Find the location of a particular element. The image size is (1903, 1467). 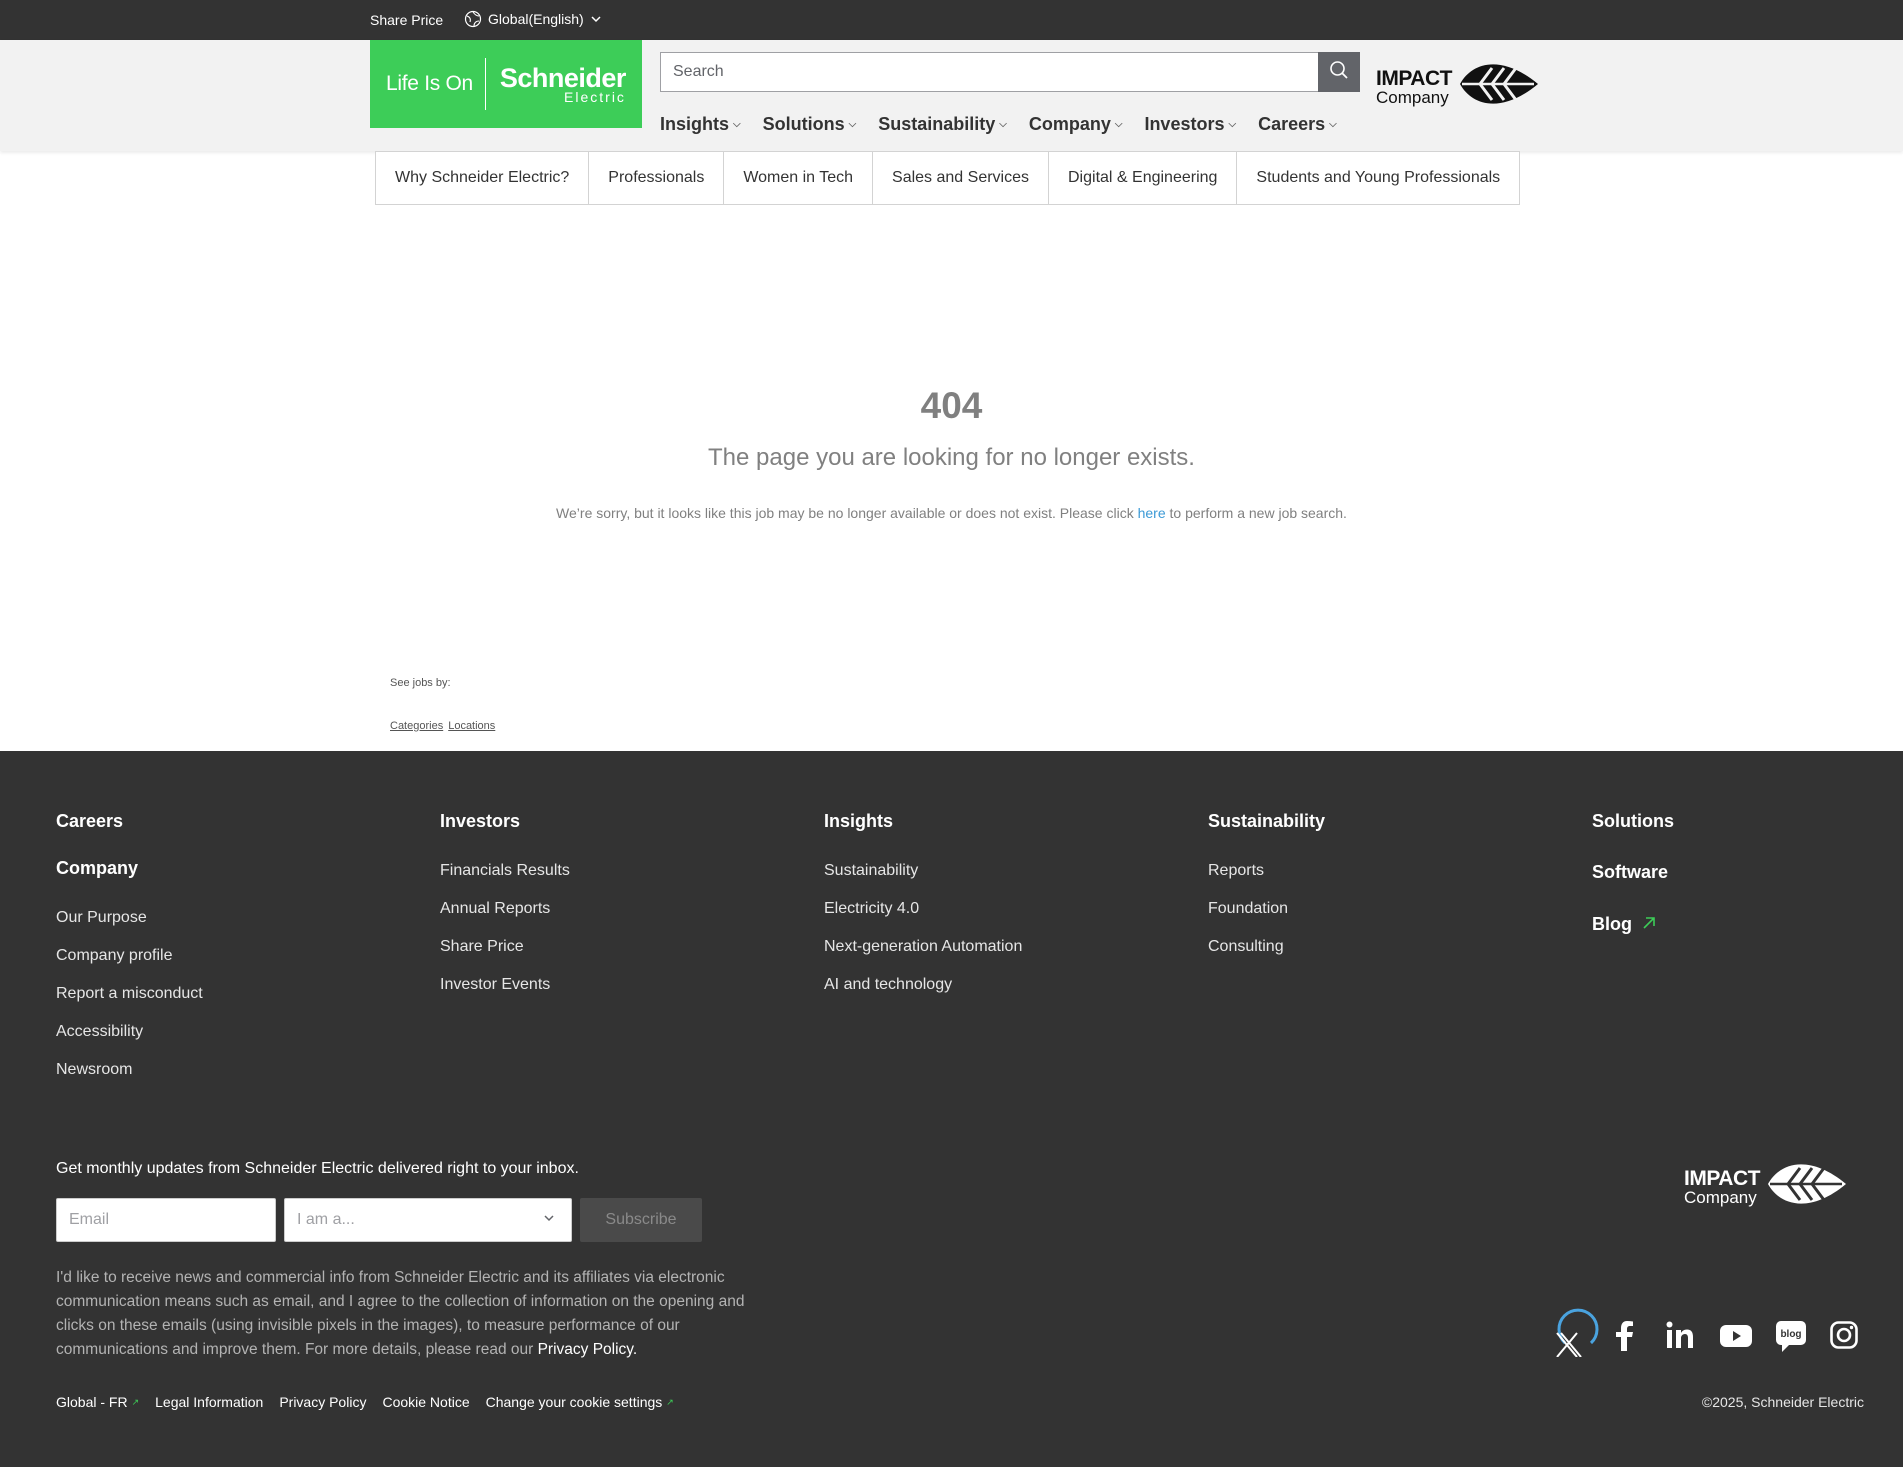

nav-sustainability: Sustainability ⌵ is located at coordinates (942, 124).